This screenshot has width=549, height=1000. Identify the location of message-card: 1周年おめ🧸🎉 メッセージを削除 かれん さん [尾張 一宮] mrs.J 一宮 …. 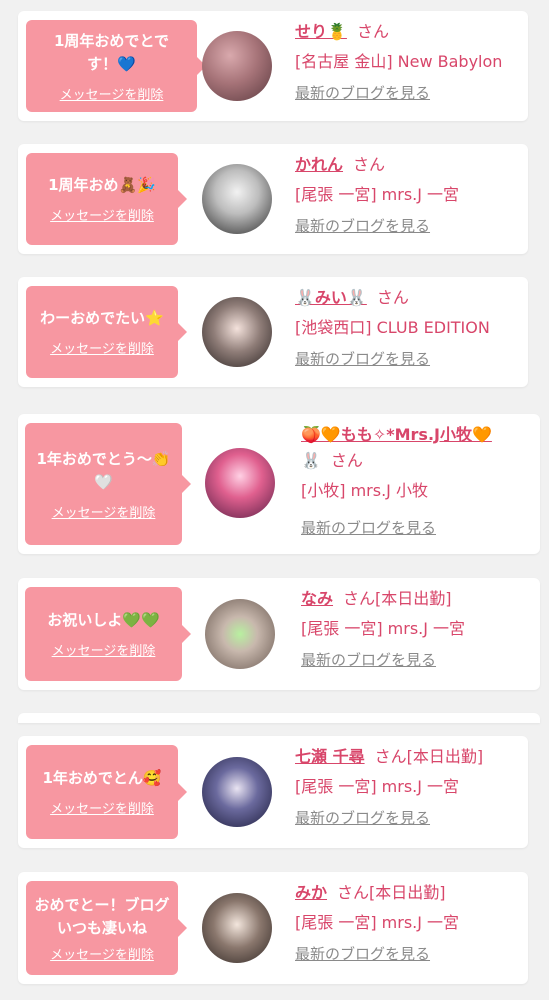
(273, 199).